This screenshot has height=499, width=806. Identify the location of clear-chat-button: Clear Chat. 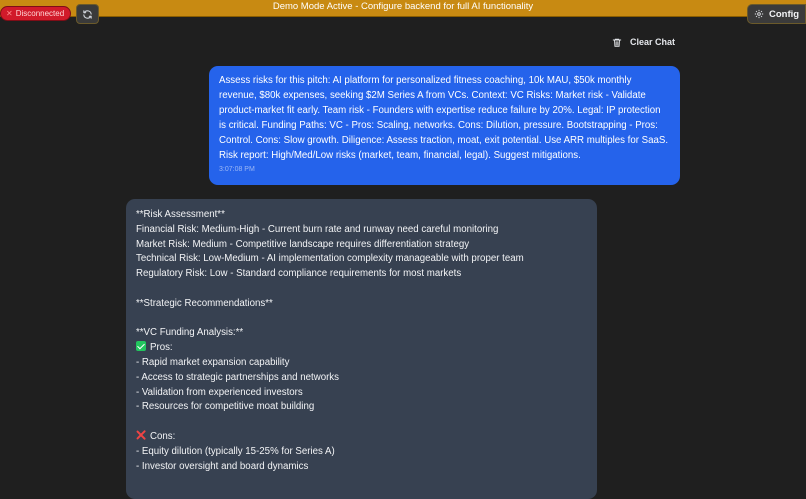
(643, 42).